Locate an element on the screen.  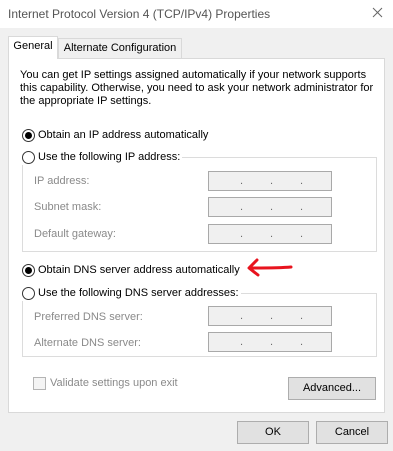
use-following-ip-radio: Use the following IP address: is located at coordinates (102, 157).